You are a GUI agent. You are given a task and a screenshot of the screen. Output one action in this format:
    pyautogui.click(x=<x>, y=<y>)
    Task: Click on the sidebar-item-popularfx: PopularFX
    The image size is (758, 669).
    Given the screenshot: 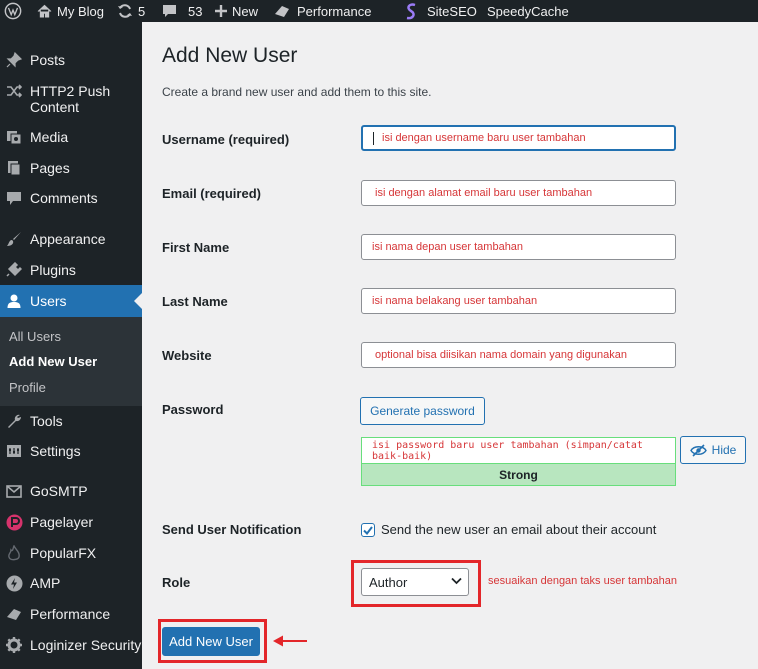 What is the action you would take?
    pyautogui.click(x=71, y=553)
    